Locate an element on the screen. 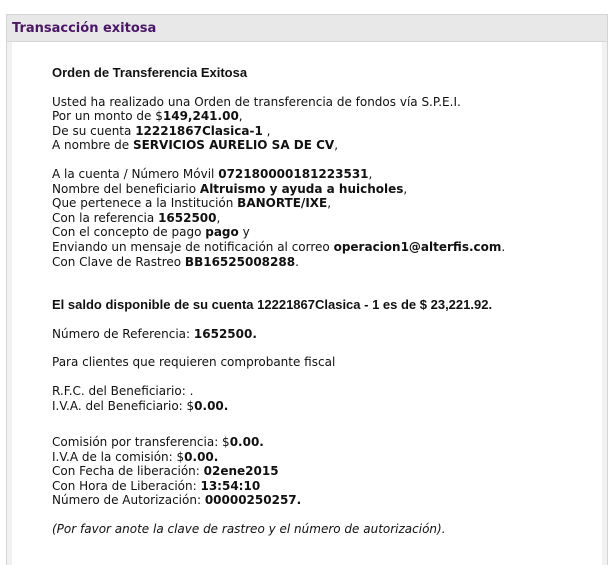 The height and width of the screenshot is (565, 614). tracking-value: BB16525008288 is located at coordinates (240, 261).